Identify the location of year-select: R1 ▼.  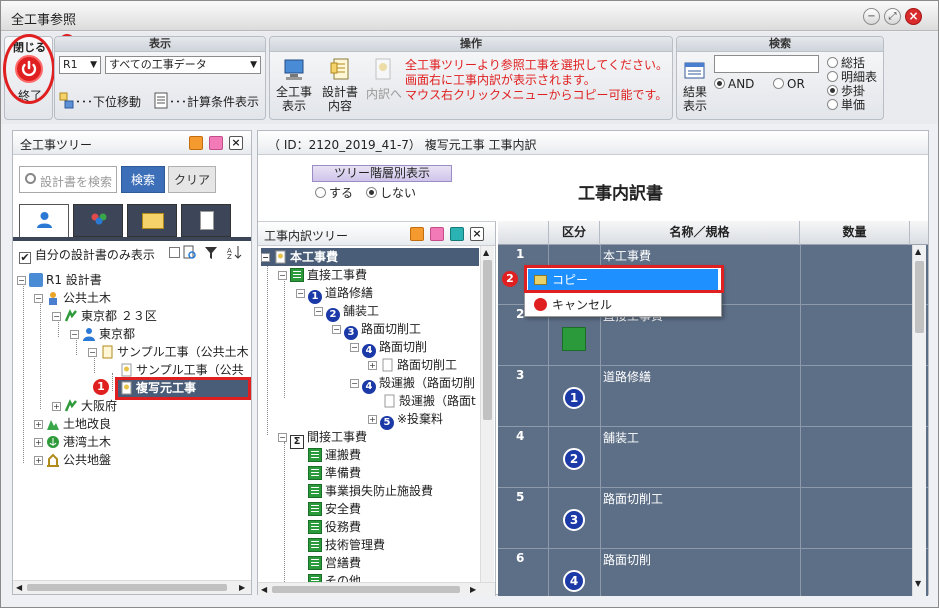
(80, 65).